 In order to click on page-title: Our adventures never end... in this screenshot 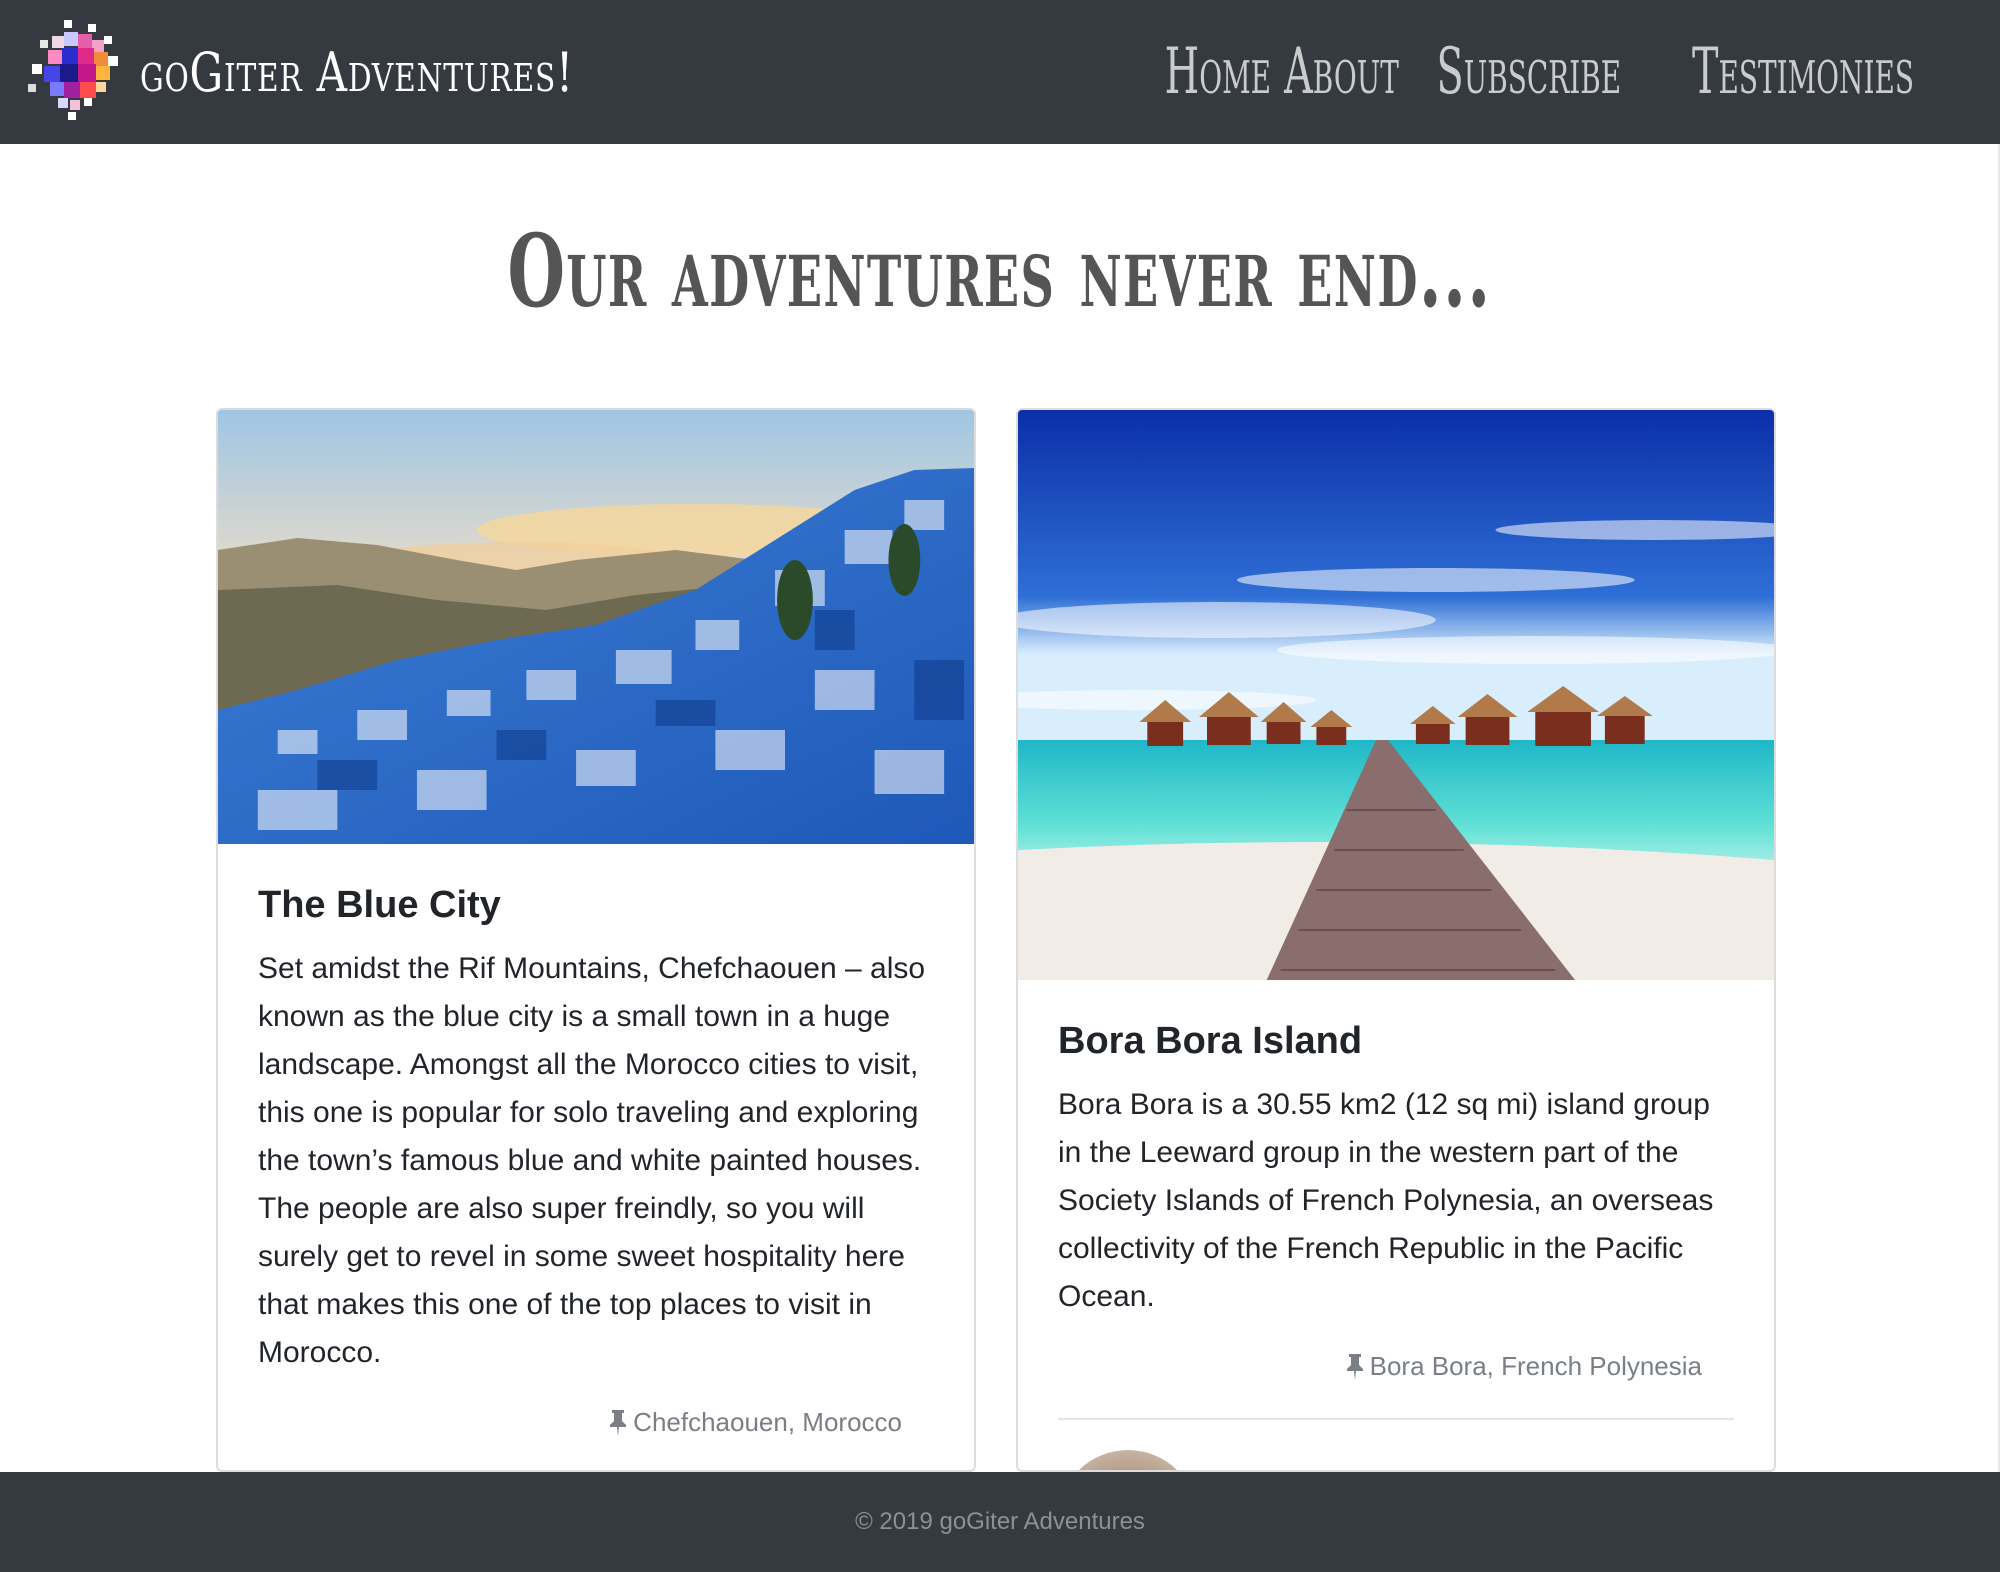, I will do `click(1000, 271)`.